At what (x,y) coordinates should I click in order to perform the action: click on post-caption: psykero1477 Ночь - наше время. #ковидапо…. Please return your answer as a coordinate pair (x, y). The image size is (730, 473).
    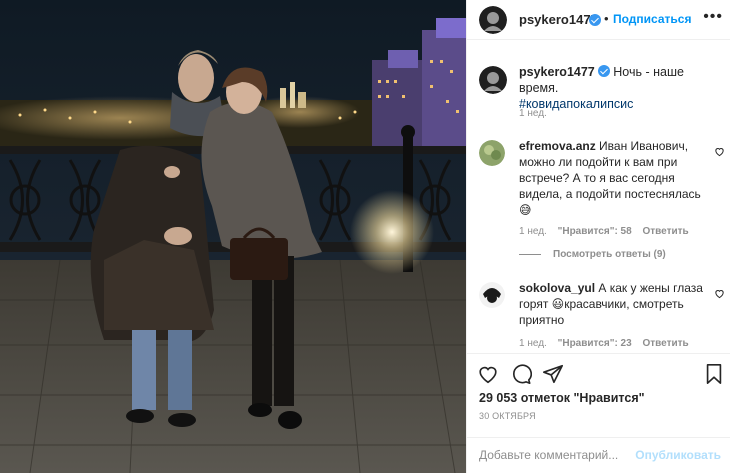
    Looking at the image, I should click on (599, 88).